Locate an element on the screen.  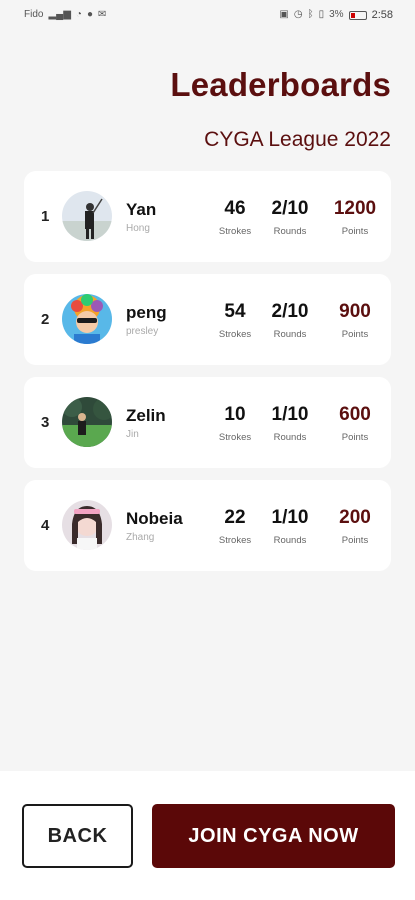
nfc-icon: ▣ is located at coordinates (284, 14).